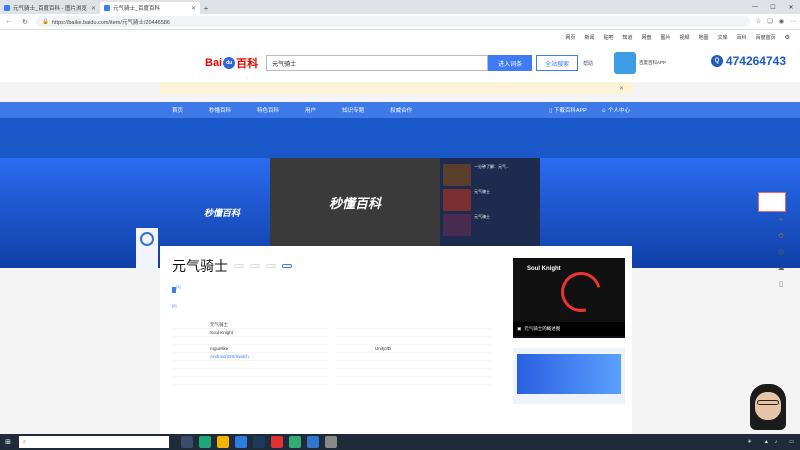  Describe the element at coordinates (742, 37) in the screenshot. I see `top-nav-item: 百科` at that location.